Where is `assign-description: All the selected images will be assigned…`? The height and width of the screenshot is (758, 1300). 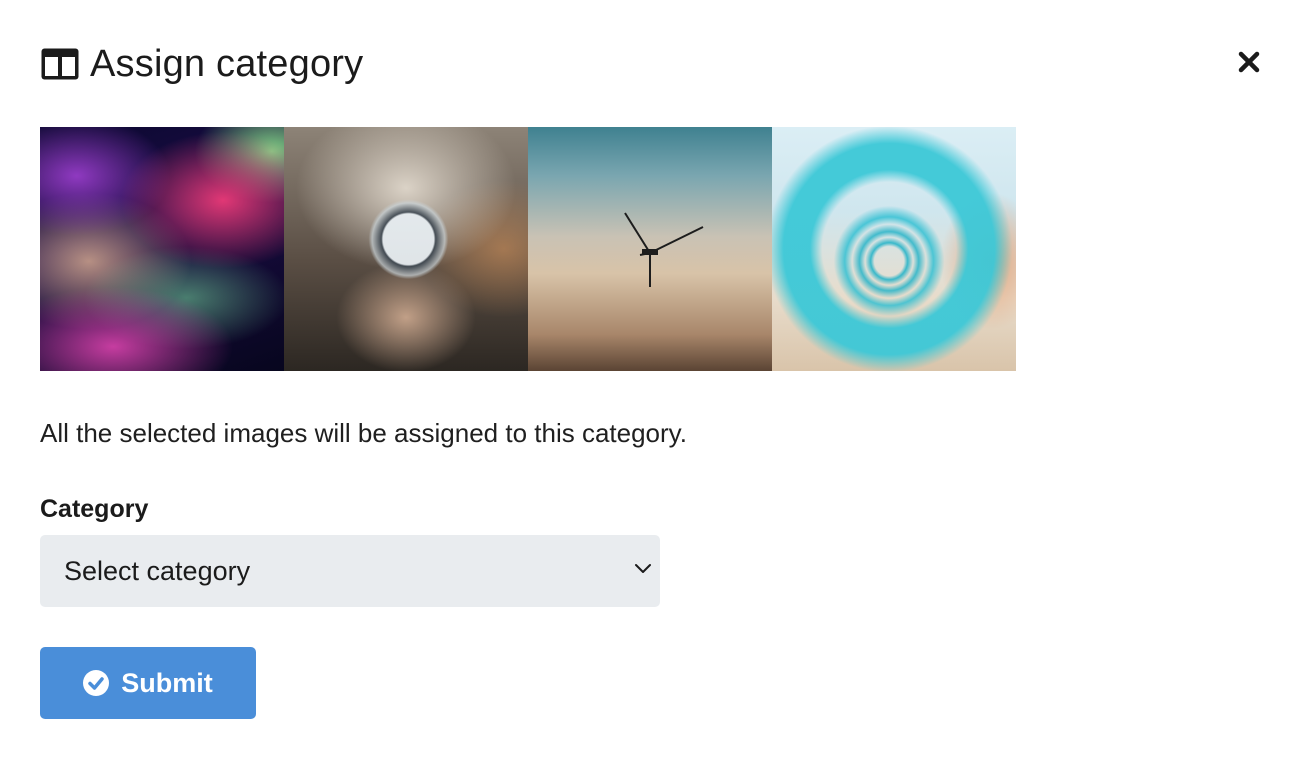 assign-description: All the selected images will be assigned… is located at coordinates (363, 433).